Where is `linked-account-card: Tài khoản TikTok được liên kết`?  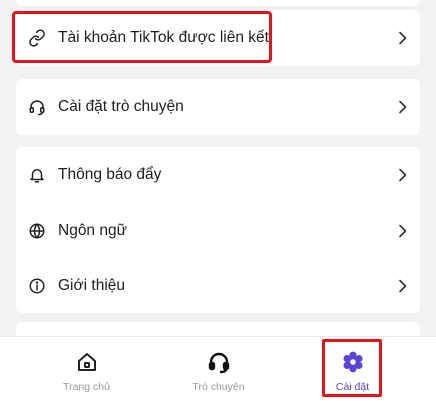
linked-account-card: Tài khoản TikTok được liên kết is located at coordinates (218, 38).